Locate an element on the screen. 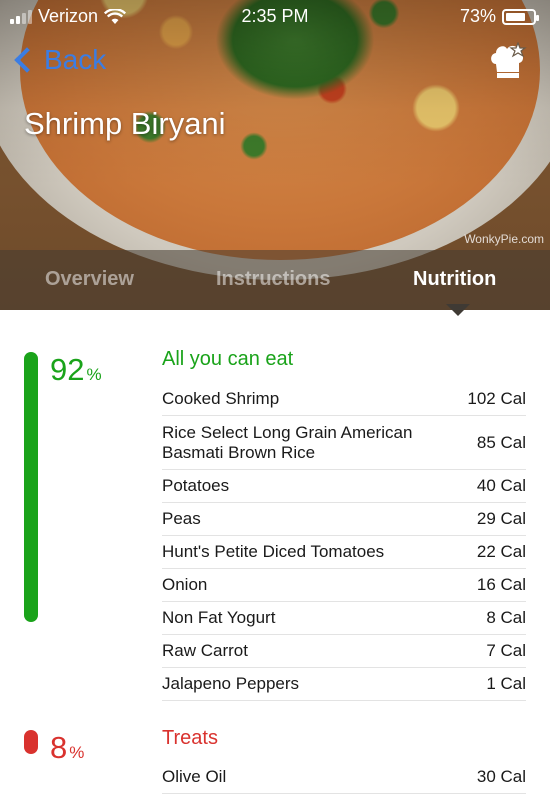 Image resolution: width=550 pixels, height=797 pixels. treats-bar is located at coordinates (31, 742).